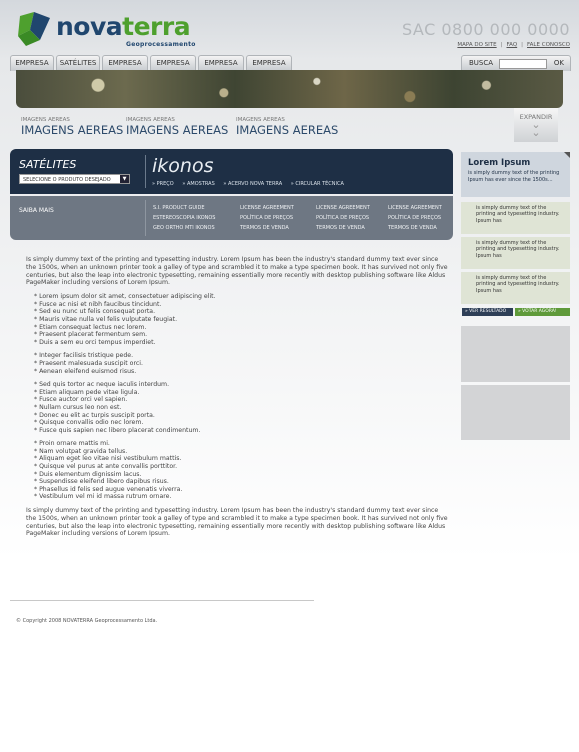 The image size is (579, 752). Describe the element at coordinates (238, 393) in the screenshot. I see `list-item: Etiam aliquam pede vitae ligula.` at that location.